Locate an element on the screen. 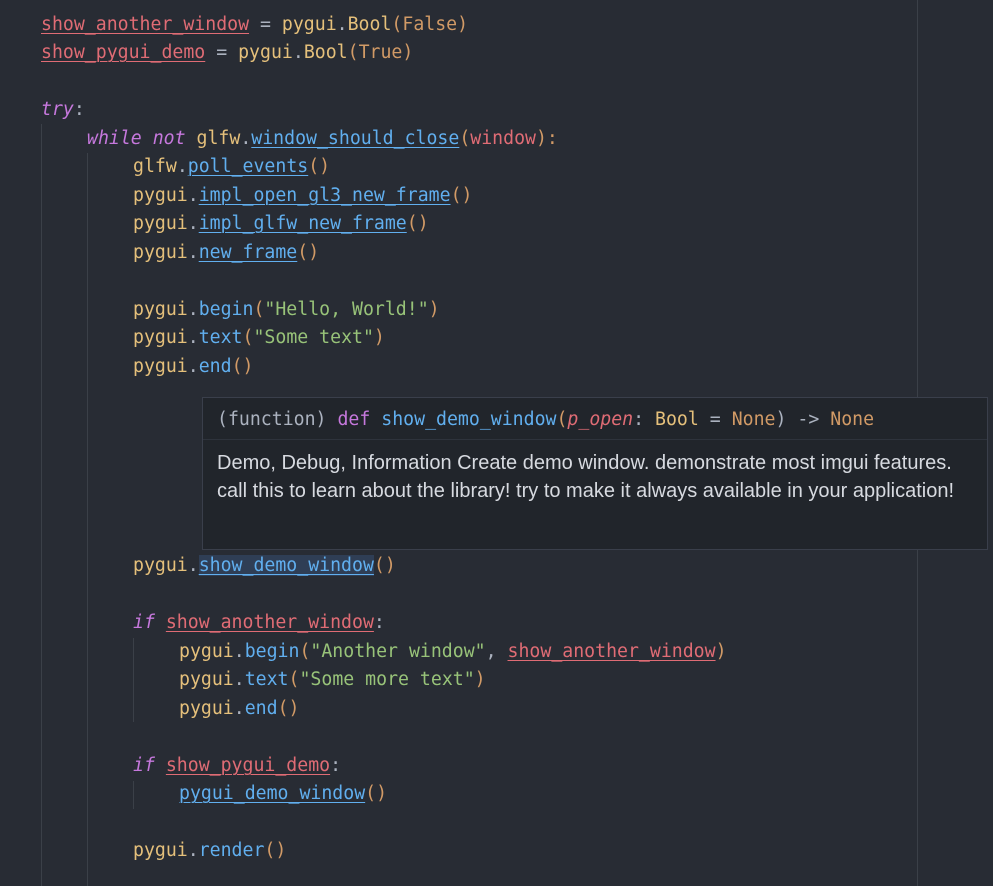 The image size is (993, 886). code-line: pygui.show_demo_window() is located at coordinates (264, 566).